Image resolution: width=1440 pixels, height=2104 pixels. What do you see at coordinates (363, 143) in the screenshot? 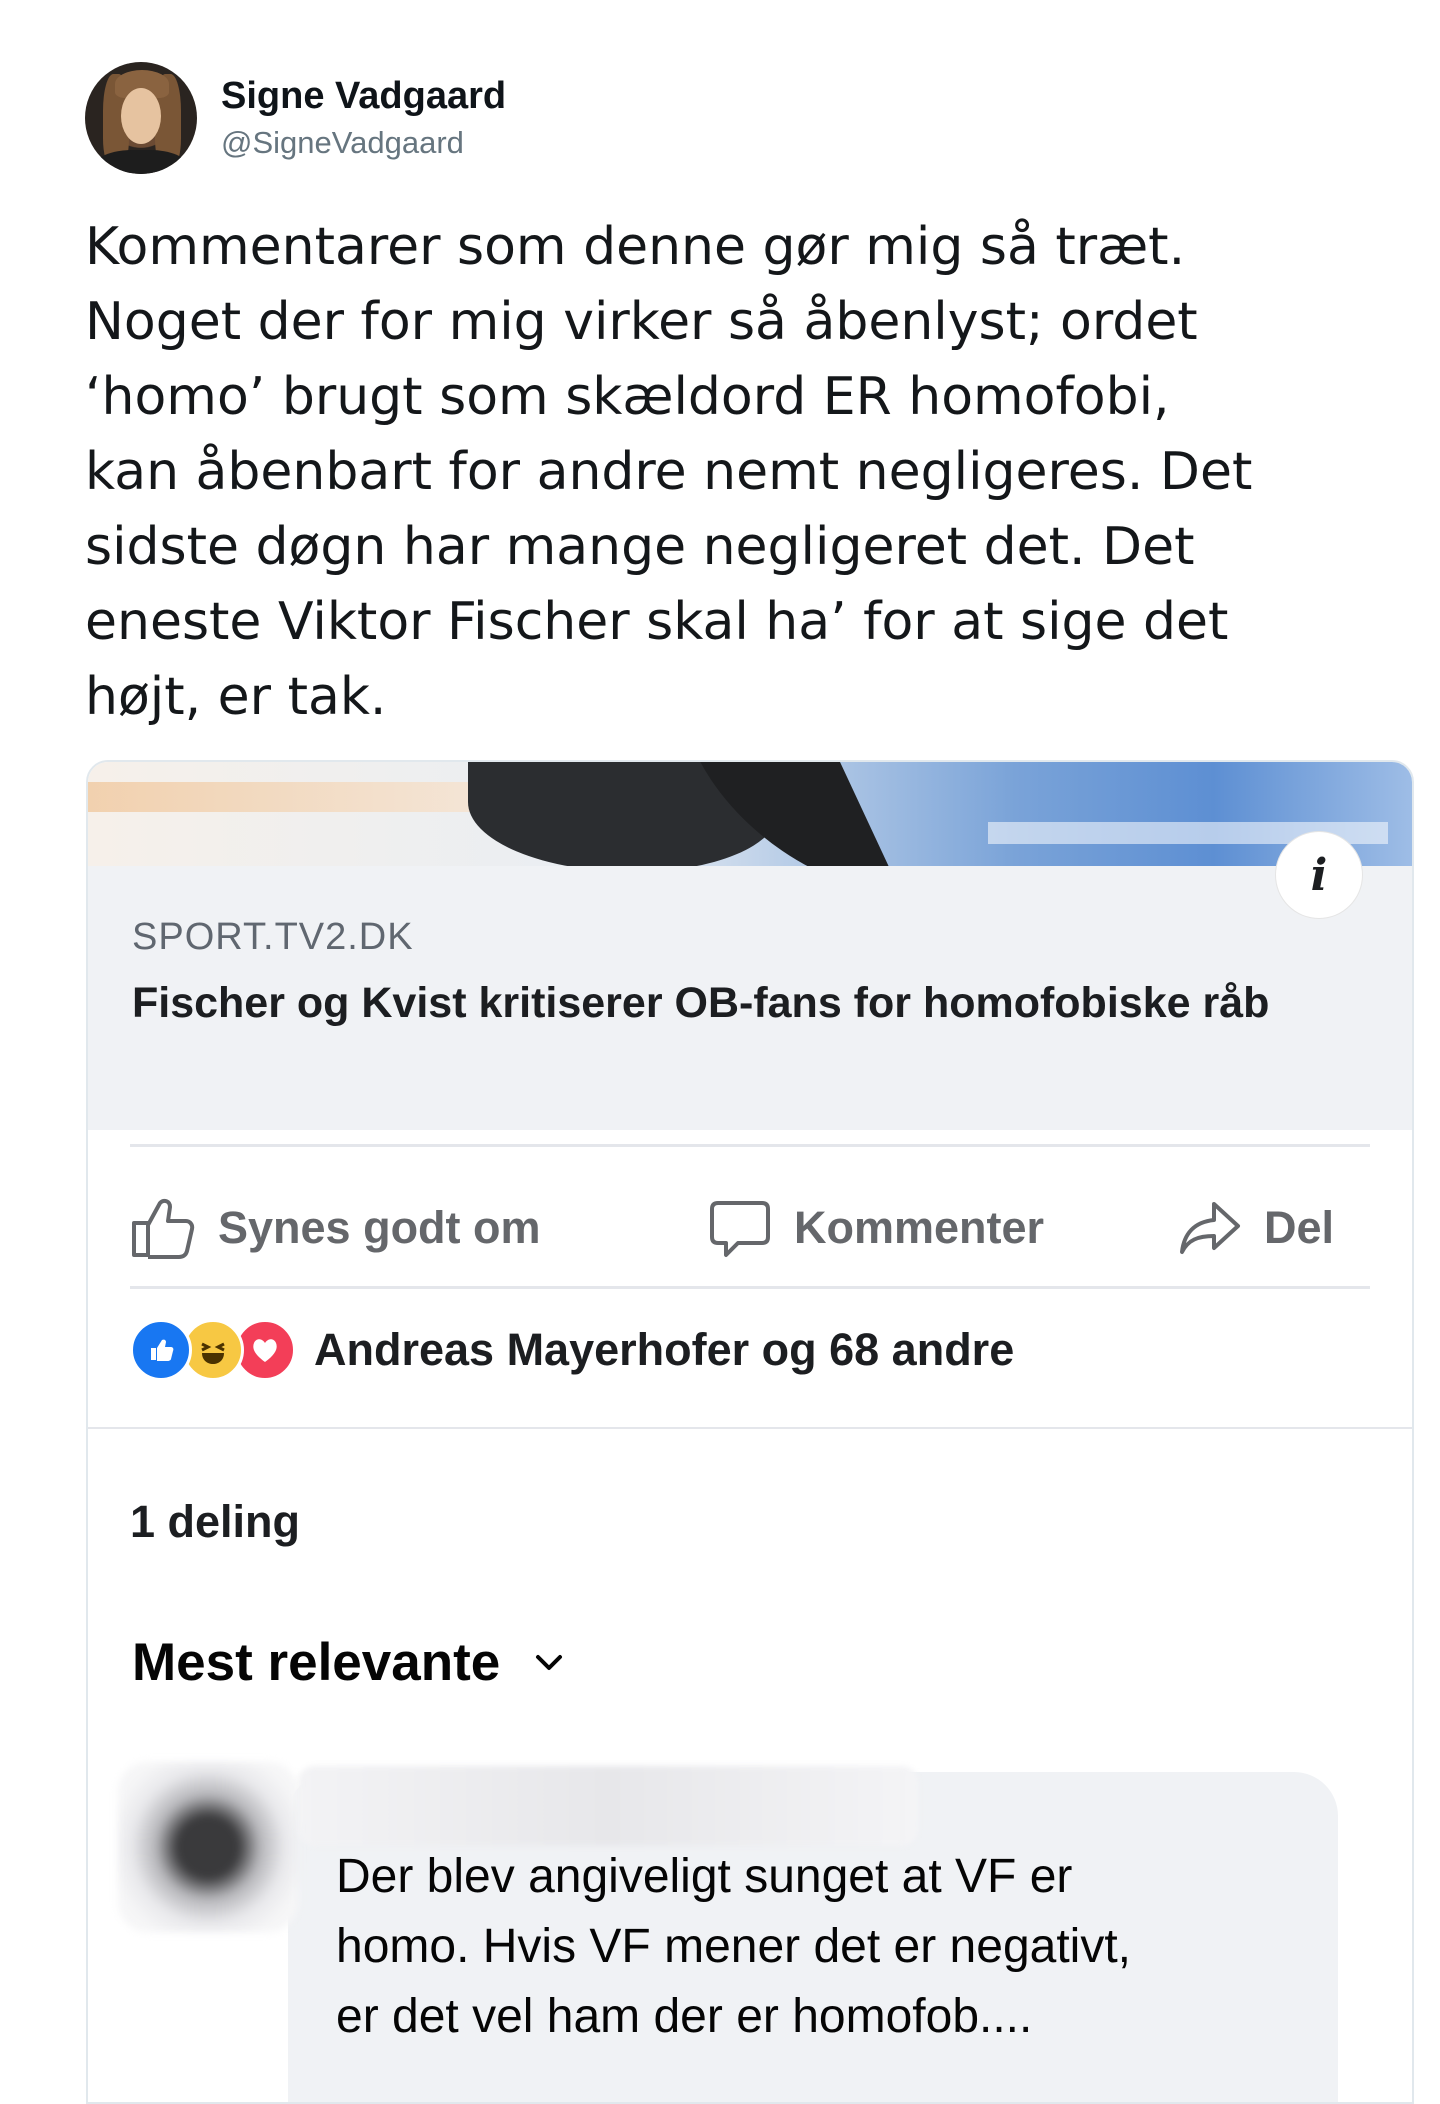
I see `author-handle: @SigneVadgaard` at bounding box center [363, 143].